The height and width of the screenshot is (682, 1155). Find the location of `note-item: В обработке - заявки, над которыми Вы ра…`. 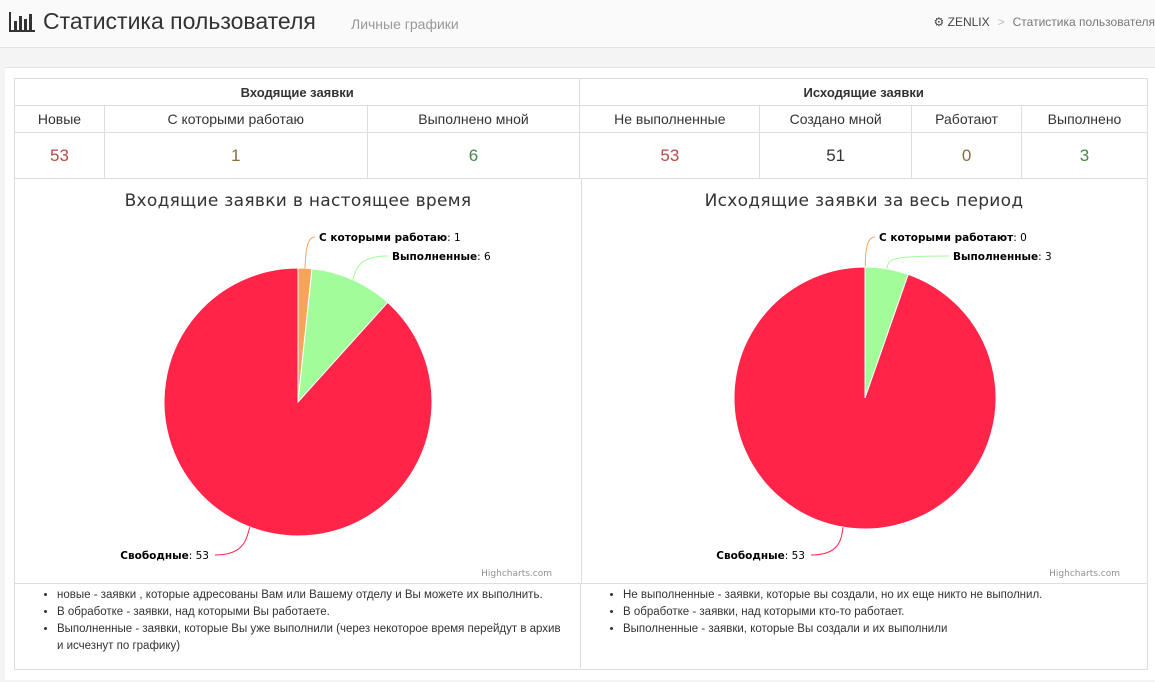

note-item: В обработке - заявки, над которыми Вы ра… is located at coordinates (313, 612).